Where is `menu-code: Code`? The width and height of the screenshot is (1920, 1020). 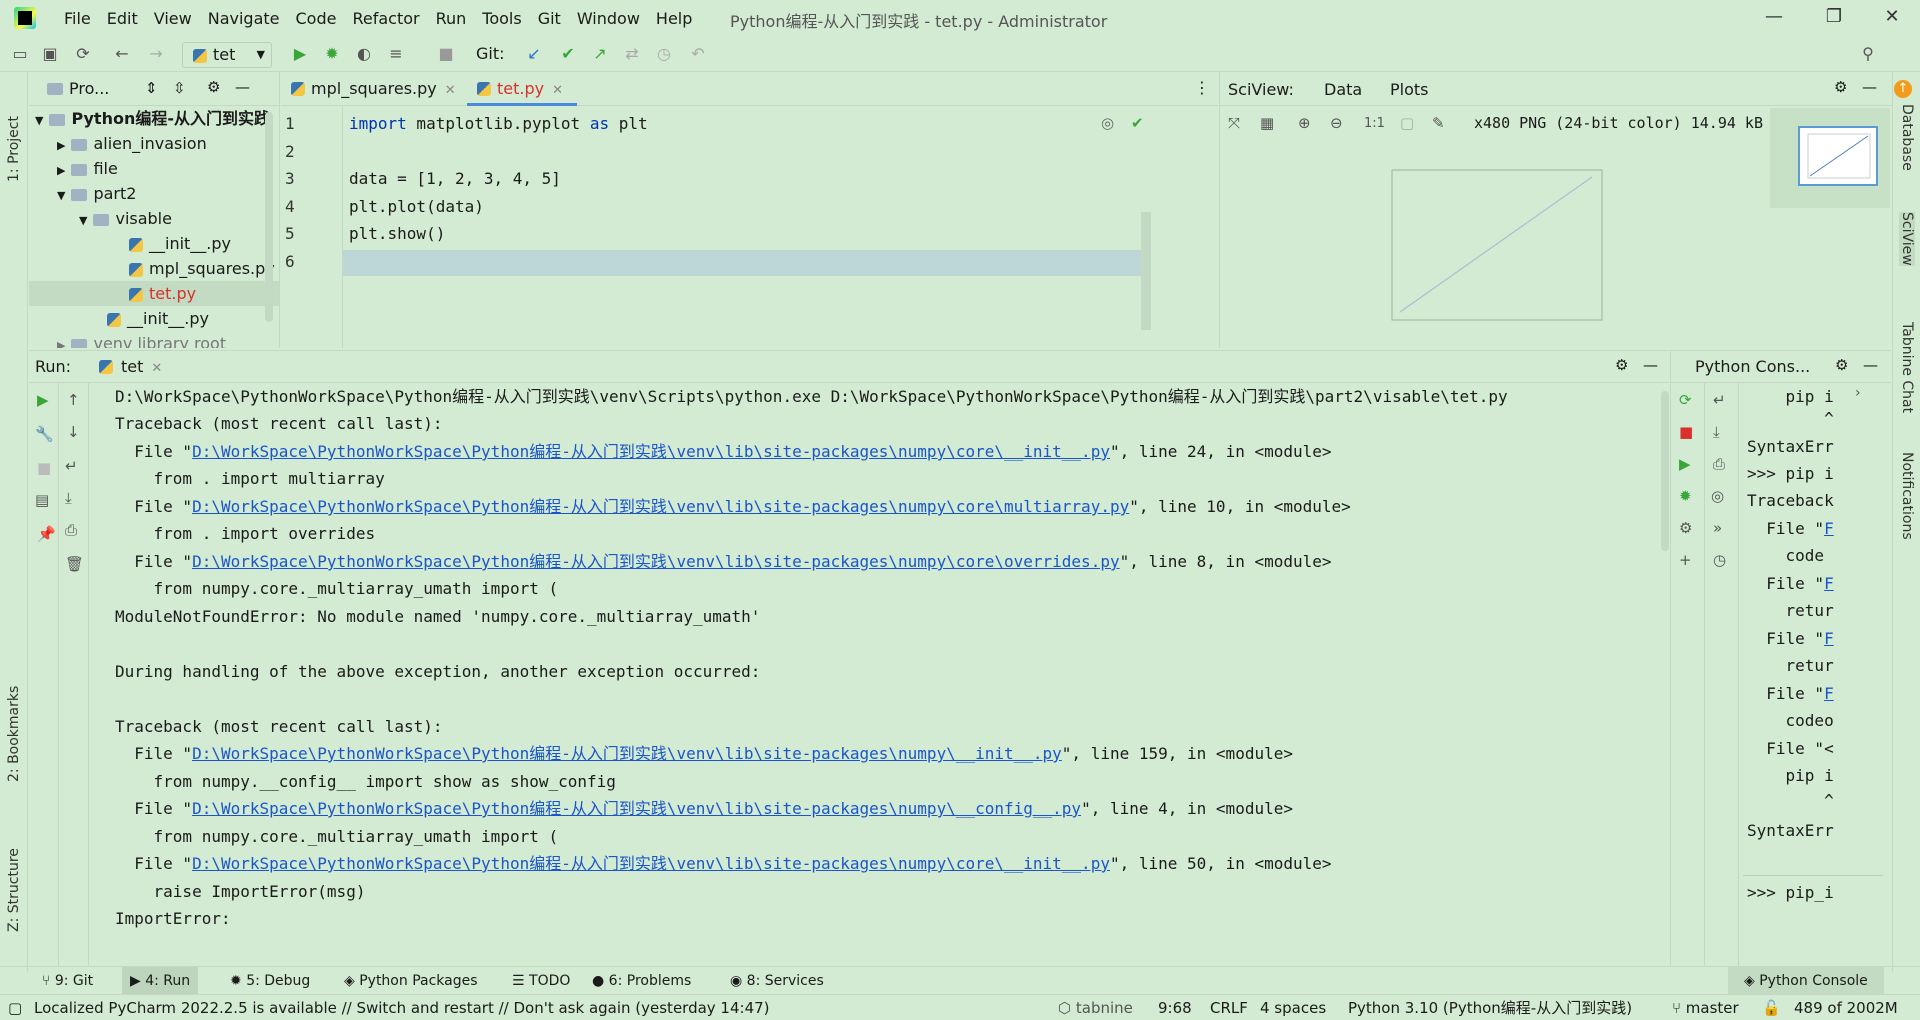 menu-code: Code is located at coordinates (316, 18).